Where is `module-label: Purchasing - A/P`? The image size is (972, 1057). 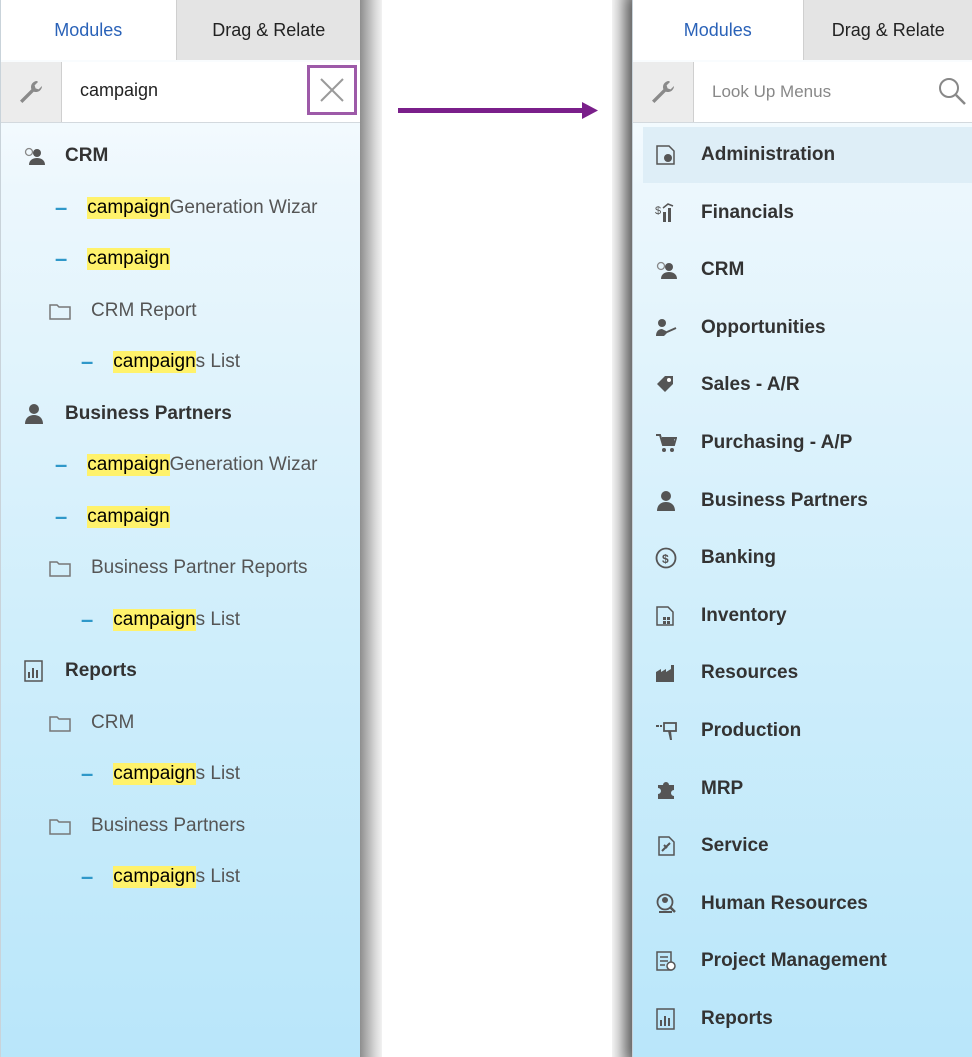 module-label: Purchasing - A/P is located at coordinates (777, 442).